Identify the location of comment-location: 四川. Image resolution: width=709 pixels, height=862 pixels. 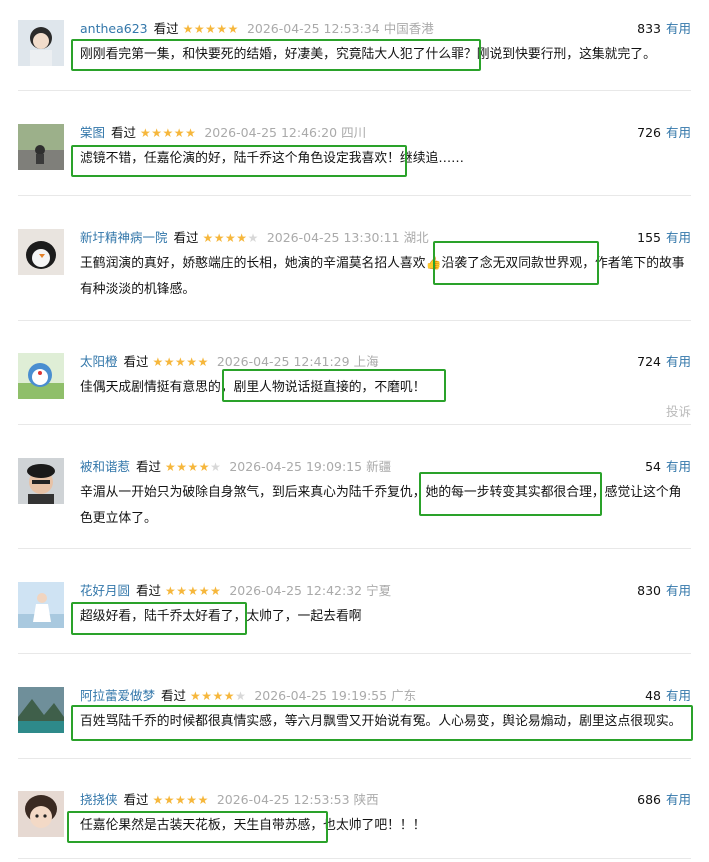
(354, 132).